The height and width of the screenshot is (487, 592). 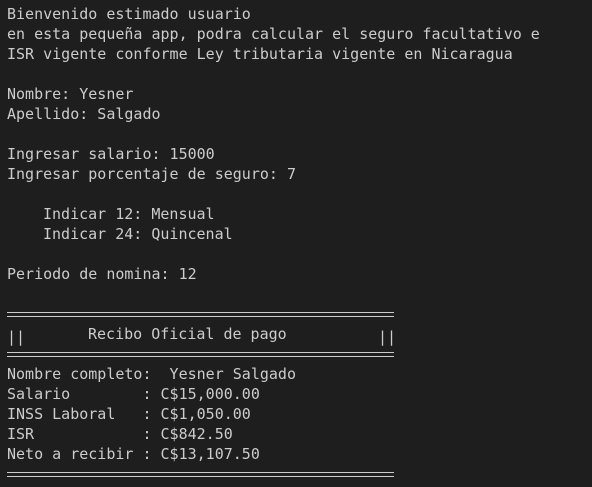 I want to click on receipt-isr: ISR : C$842.50, so click(x=120, y=434).